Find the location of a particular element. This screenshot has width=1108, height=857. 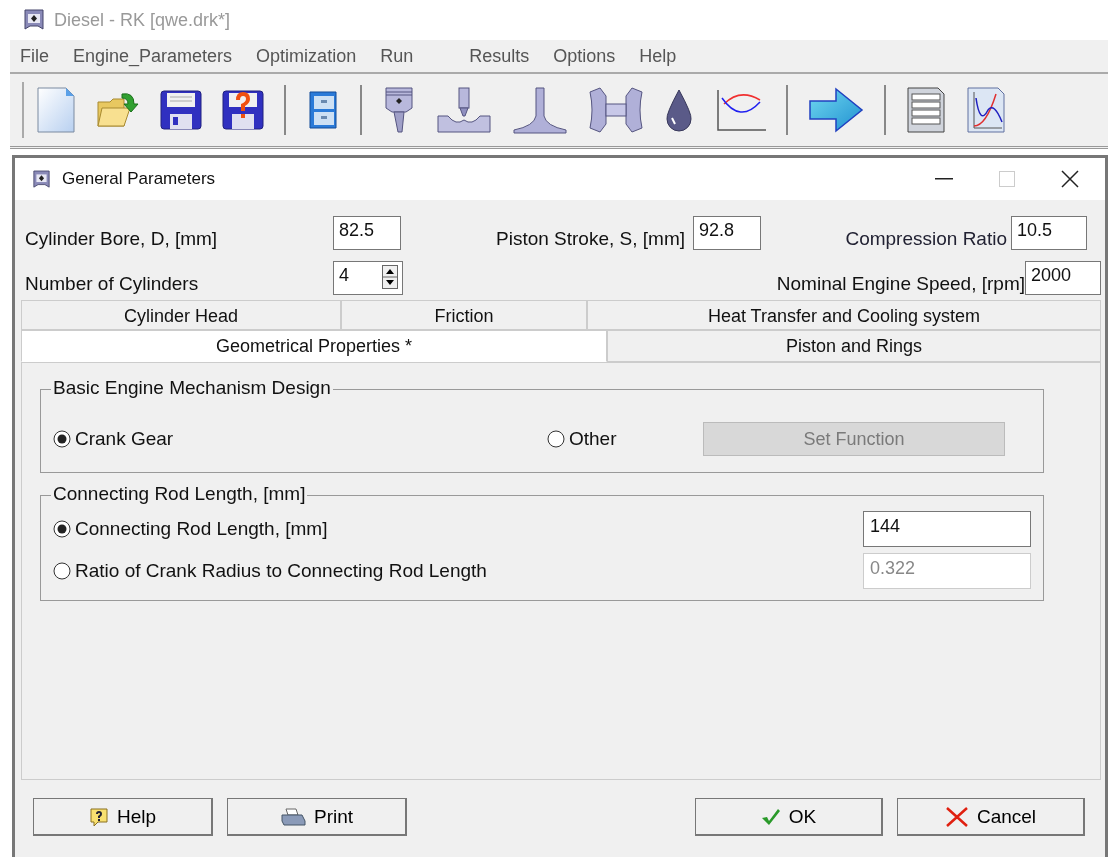

input-field: 144 is located at coordinates (947, 529).